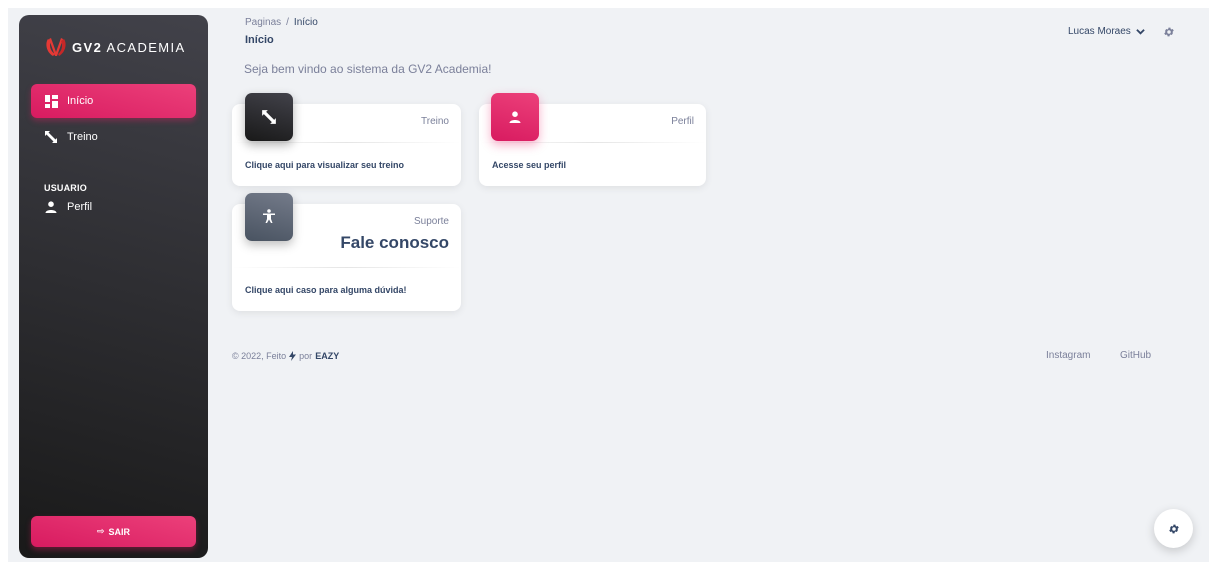  I want to click on card-title: Fale conosco, so click(394, 242).